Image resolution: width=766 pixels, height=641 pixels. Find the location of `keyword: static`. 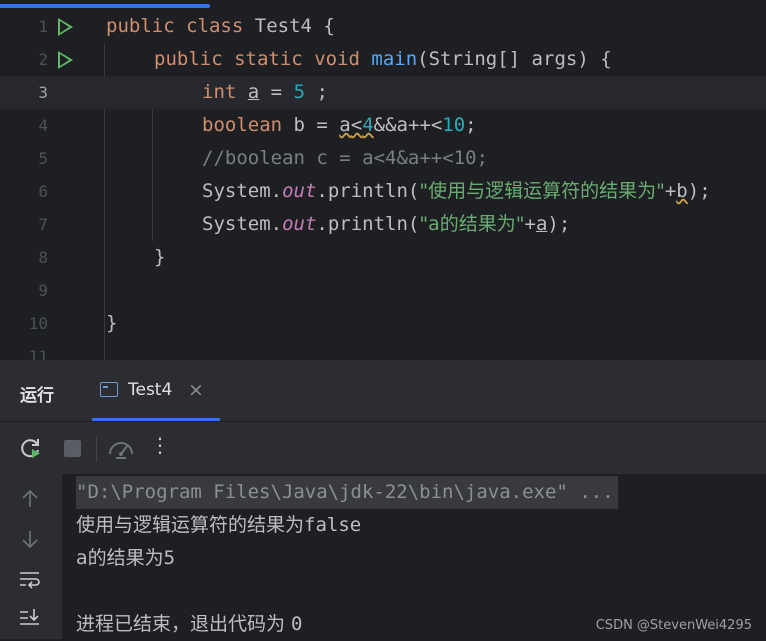

keyword: static is located at coordinates (268, 59).